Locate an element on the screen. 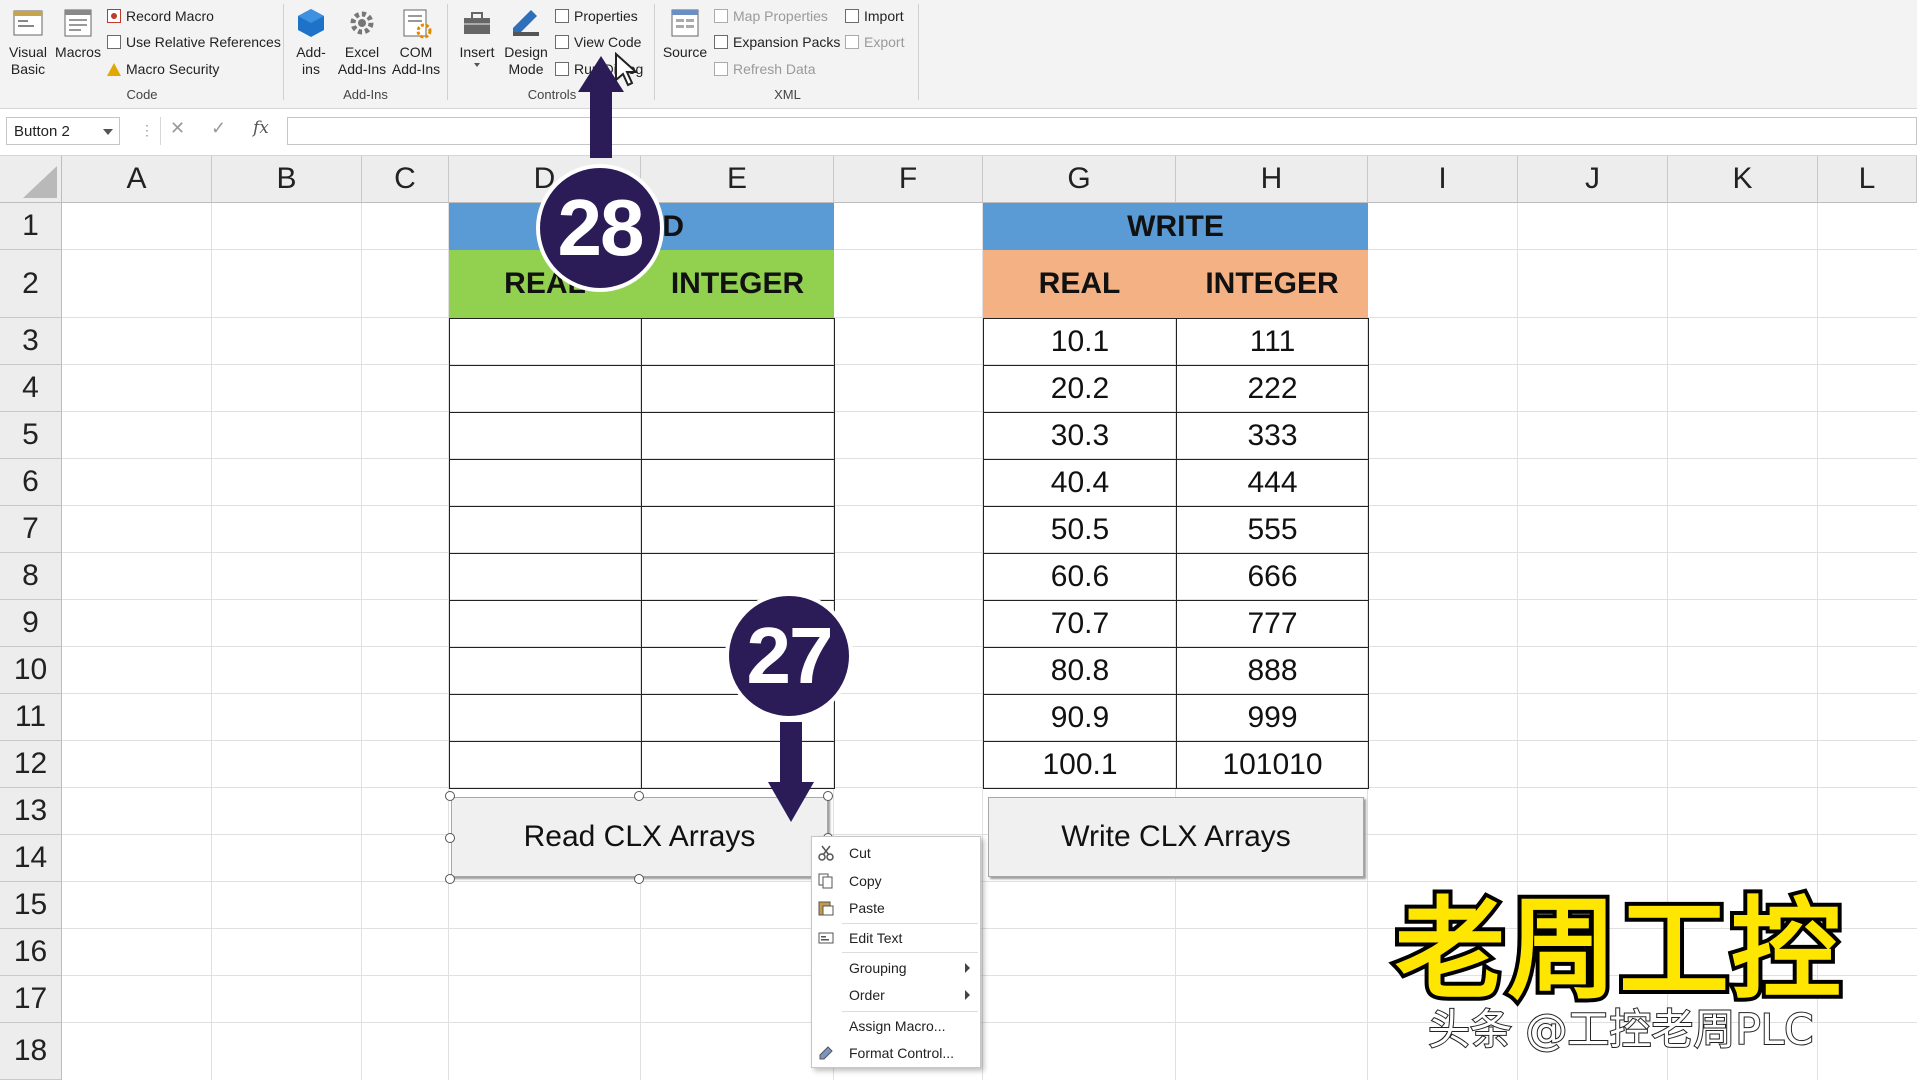 Image resolution: width=1917 pixels, height=1080 pixels. write-clx-arrays-button: Write CLX Arrays is located at coordinates (1176, 837).